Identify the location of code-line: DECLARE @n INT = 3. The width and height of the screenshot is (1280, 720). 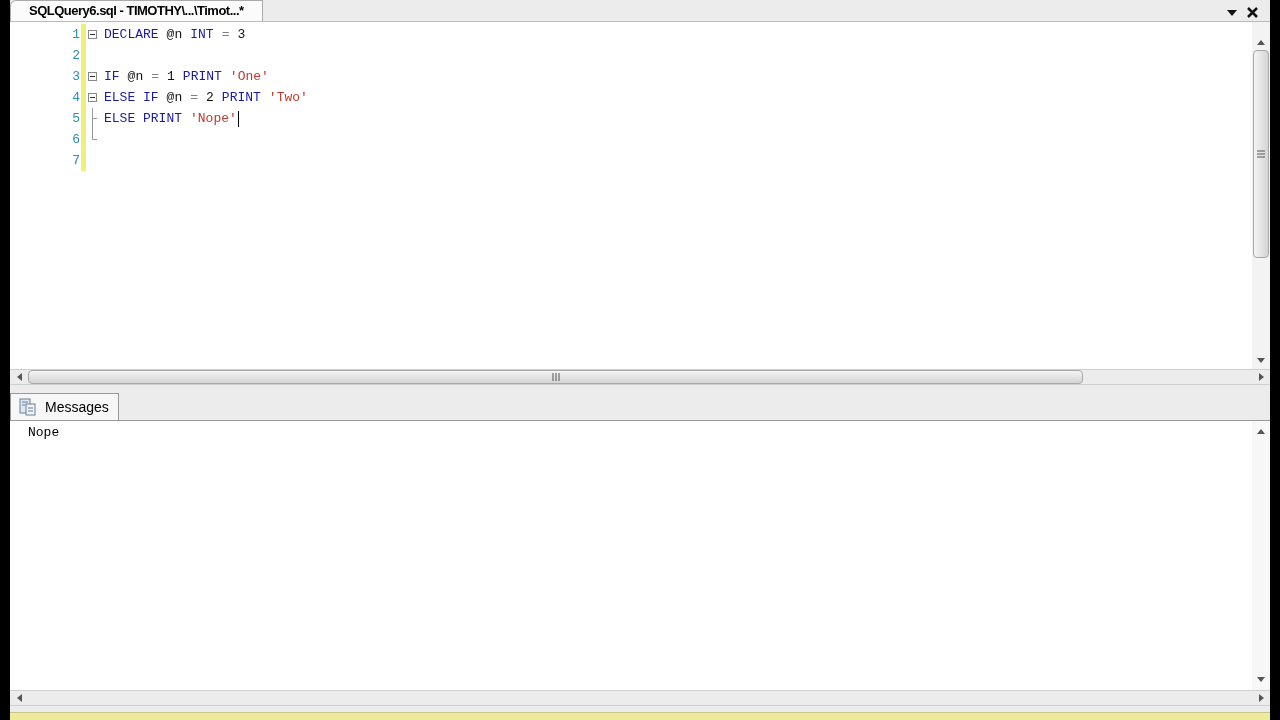
(175, 34).